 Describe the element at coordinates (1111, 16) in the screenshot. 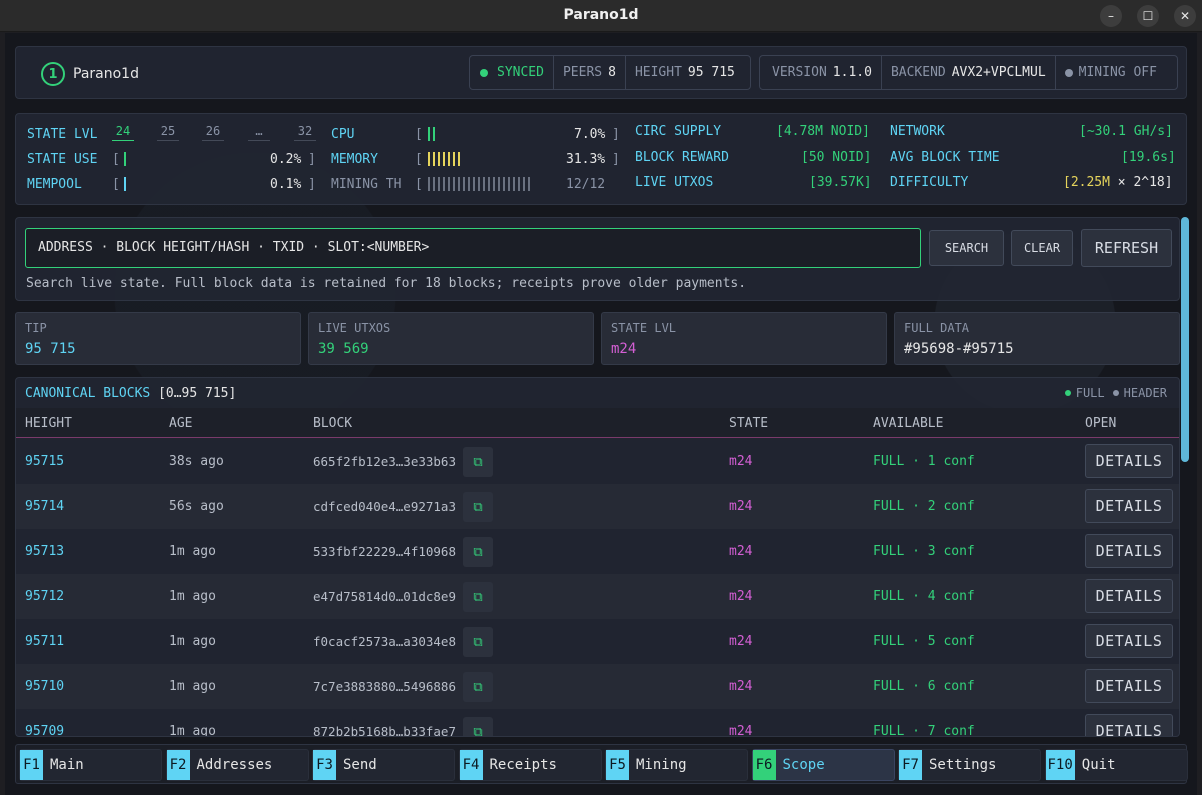

I see `minimize-icon: –` at that location.